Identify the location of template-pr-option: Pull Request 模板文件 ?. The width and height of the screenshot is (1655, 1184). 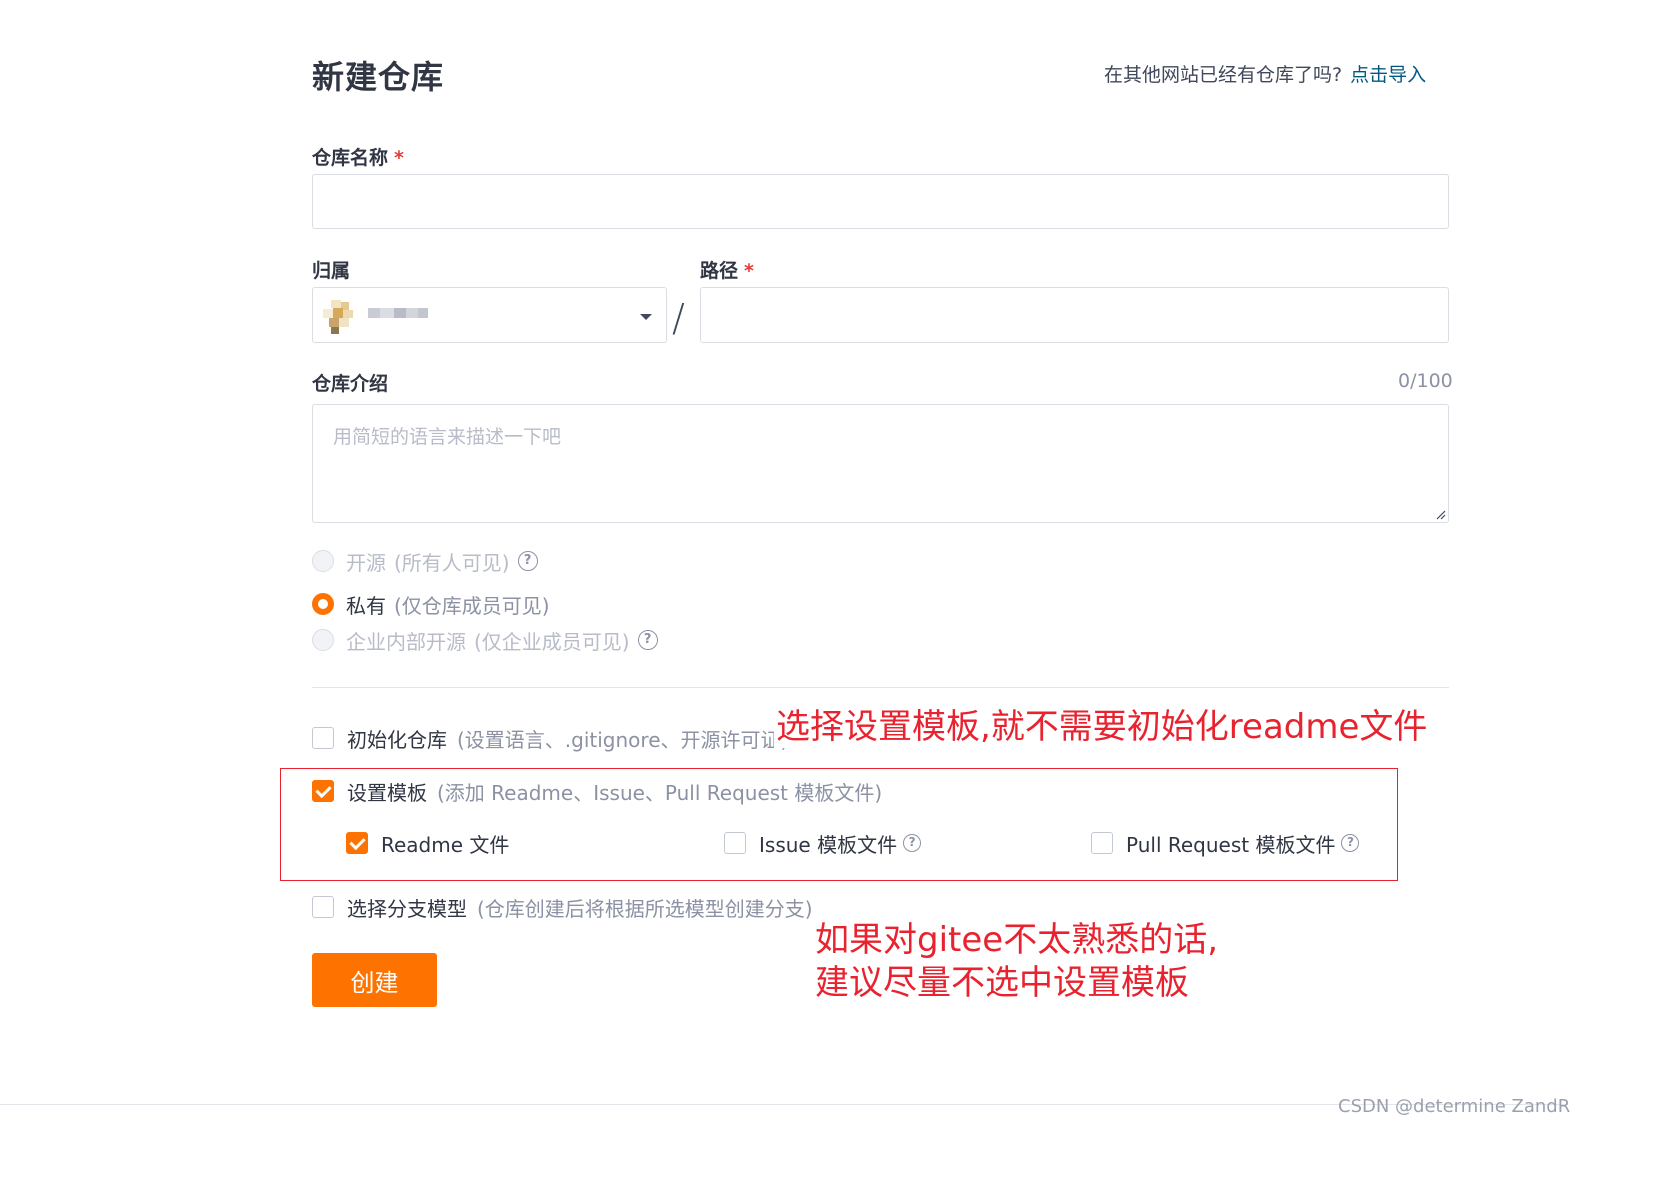
(1225, 843).